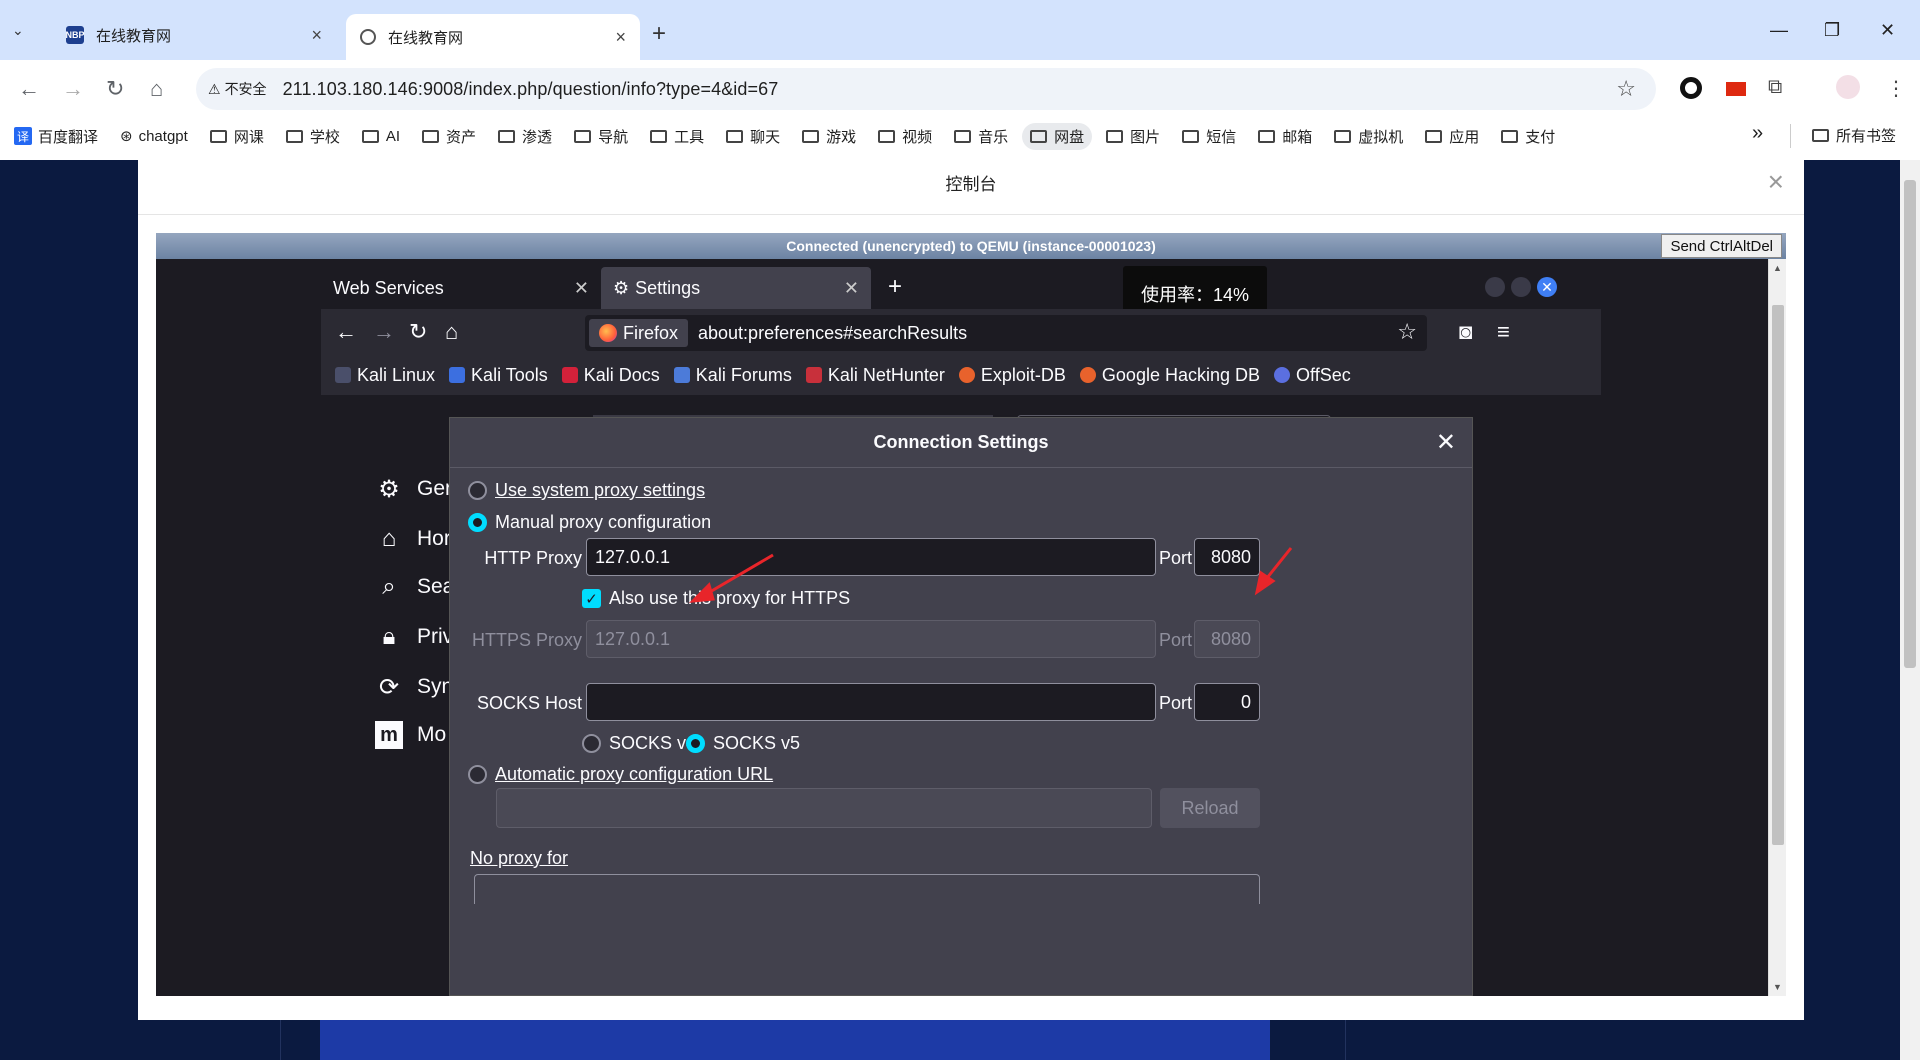 Image resolution: width=1920 pixels, height=1060 pixels. Describe the element at coordinates (1896, 88) in the screenshot. I see `menu-kebab-icon: ⋮` at that location.